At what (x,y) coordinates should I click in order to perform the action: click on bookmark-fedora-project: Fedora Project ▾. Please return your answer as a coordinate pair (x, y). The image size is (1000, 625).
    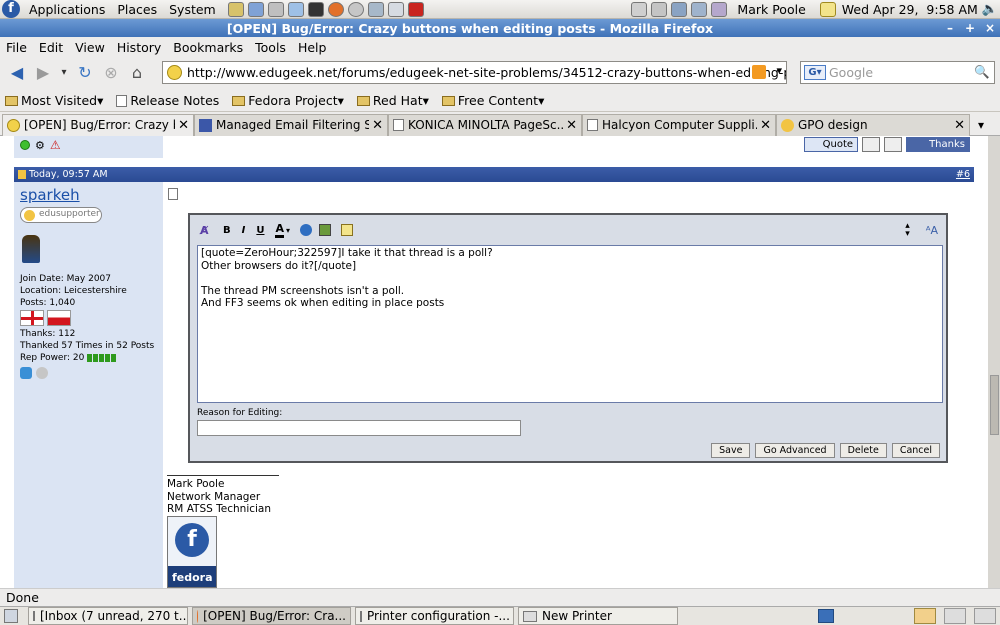
    Looking at the image, I should click on (288, 100).